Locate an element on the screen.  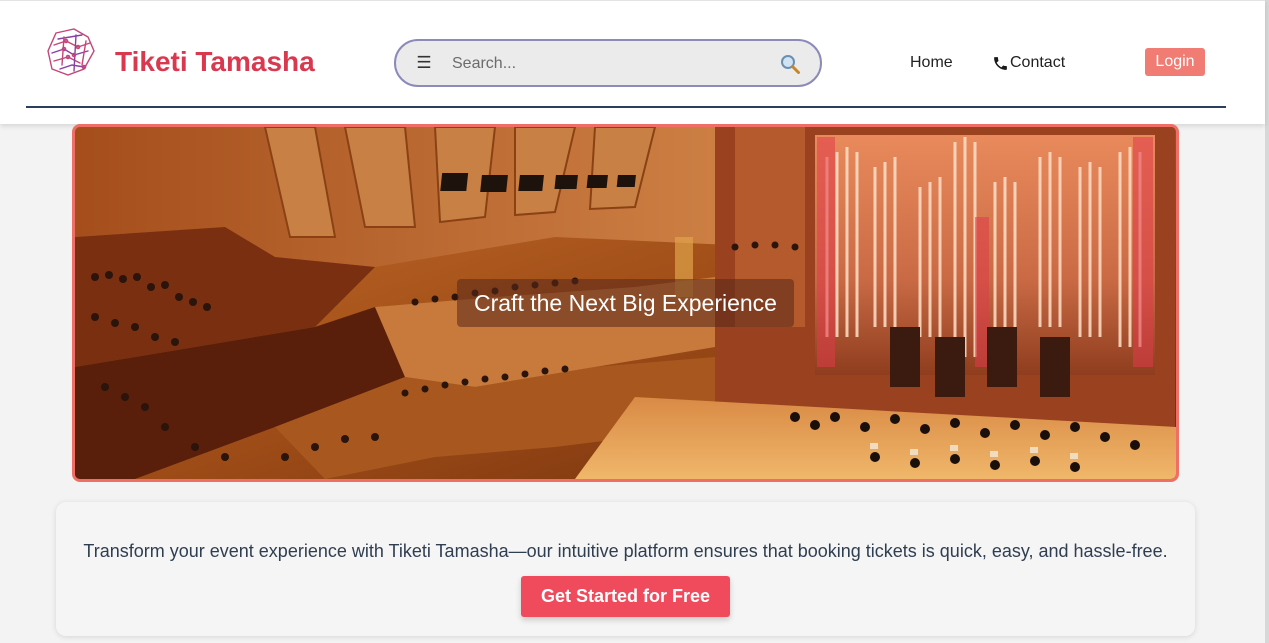
hero-caption: Craft the Next Big Experience is located at coordinates (625, 303).